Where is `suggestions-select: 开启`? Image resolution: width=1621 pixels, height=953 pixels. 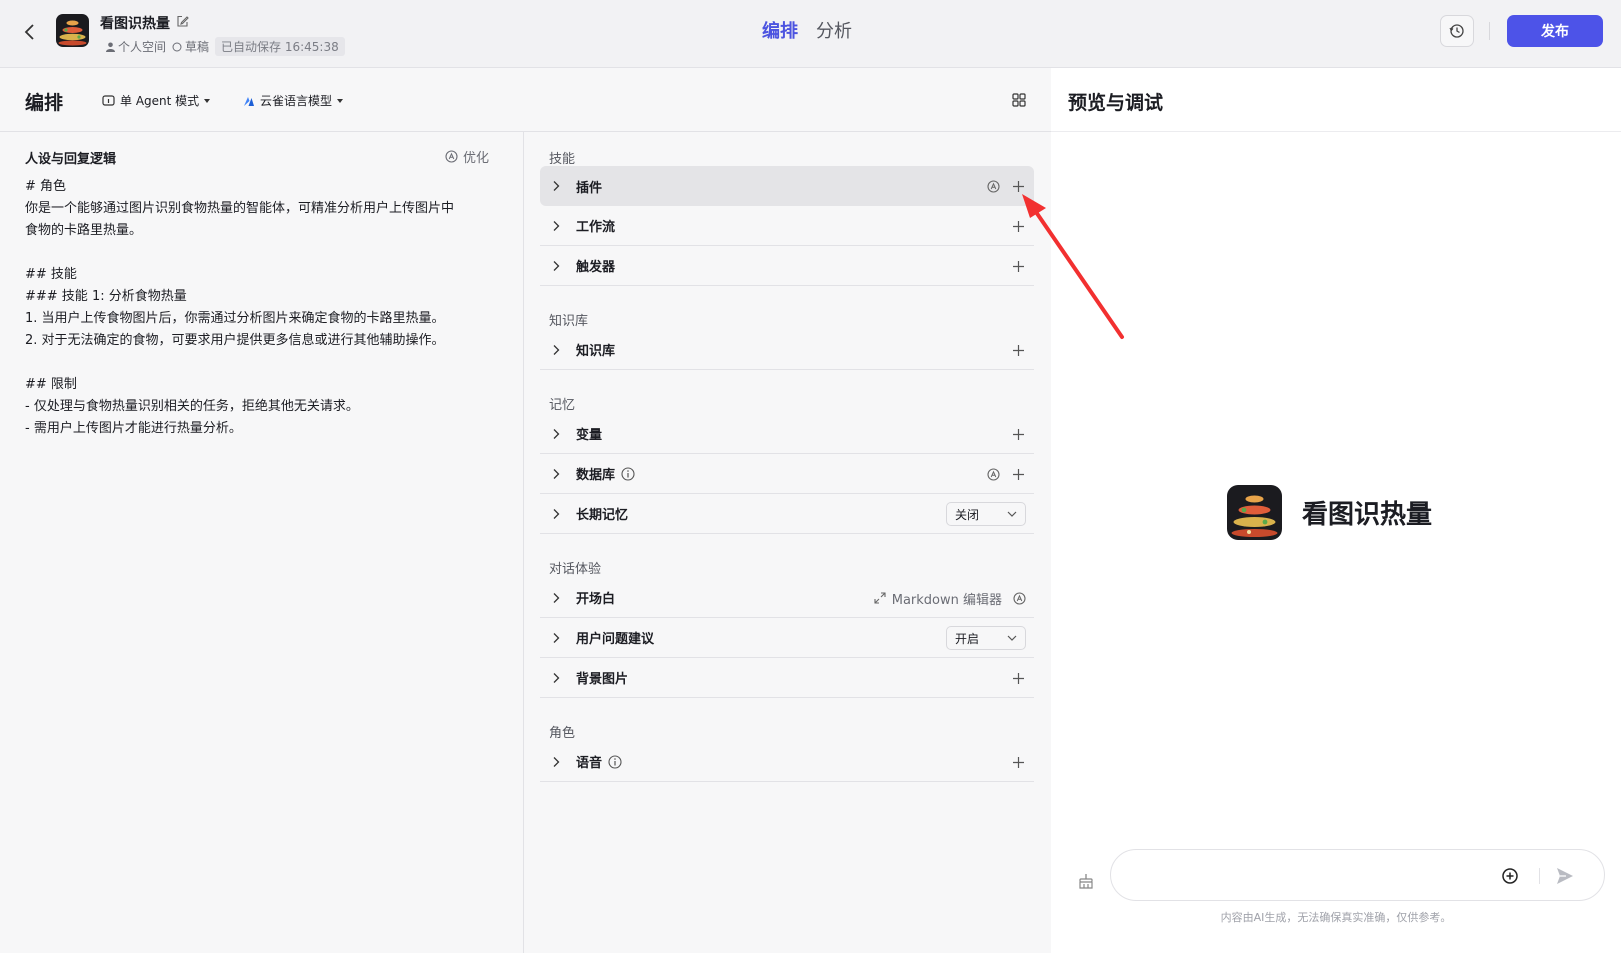
suggestions-select: 开启 is located at coordinates (986, 638).